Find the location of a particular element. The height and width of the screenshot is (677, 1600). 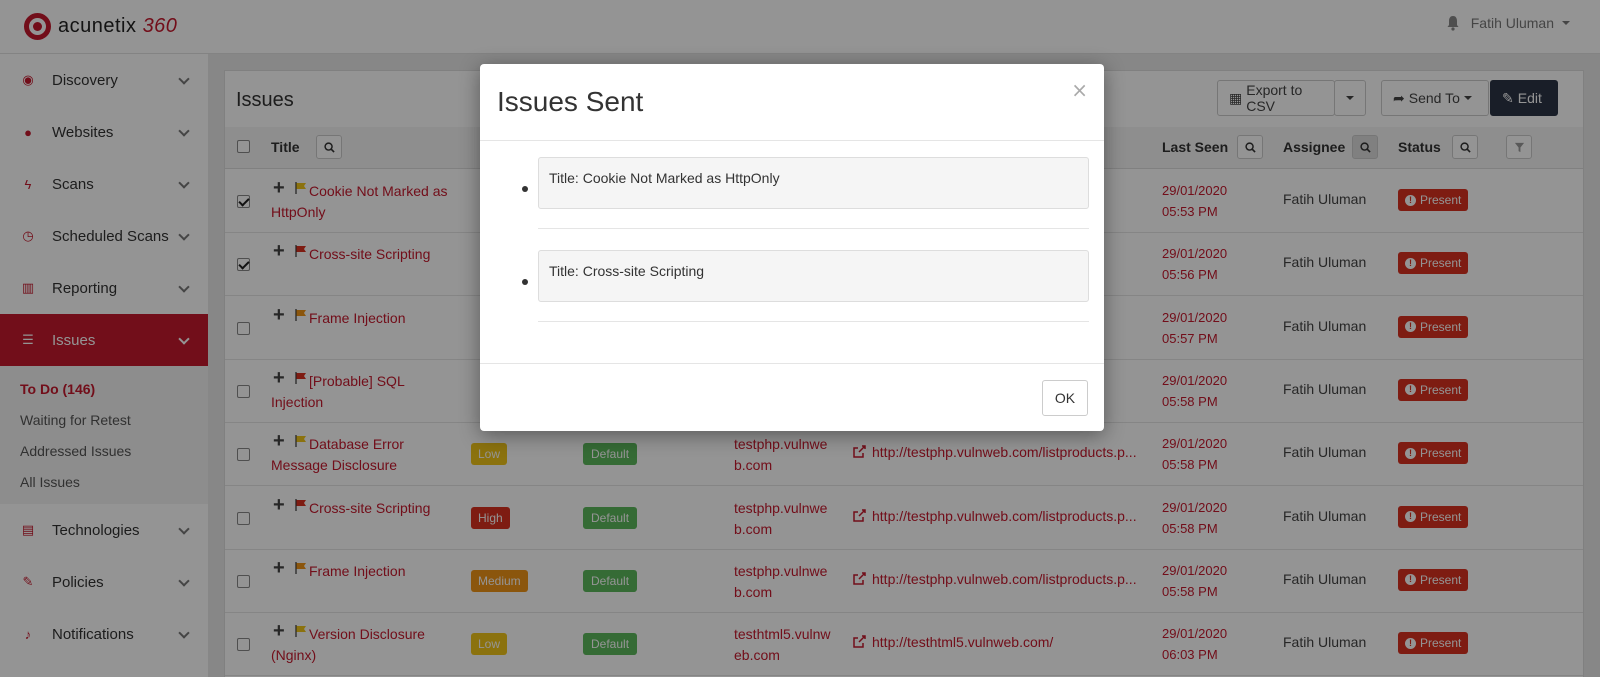

sent-issue-item: Title: Cookie Not Marked as HttpOnly is located at coordinates (813, 183).